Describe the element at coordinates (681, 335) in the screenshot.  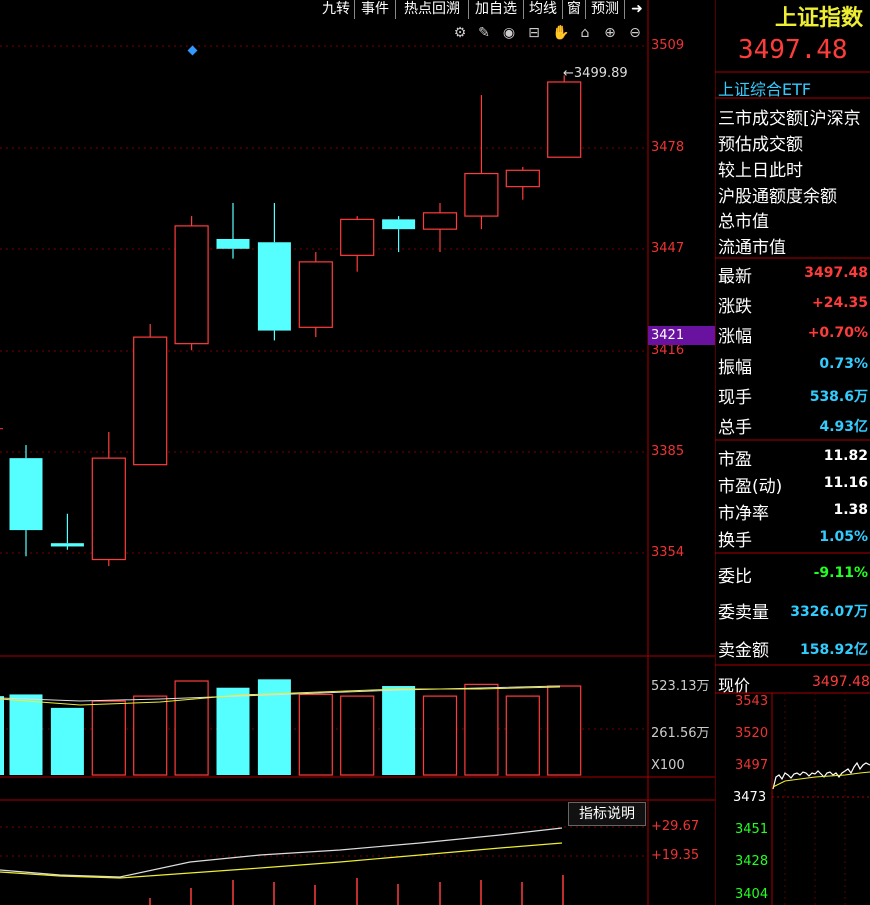
I see `current-price-marker: 3421` at that location.